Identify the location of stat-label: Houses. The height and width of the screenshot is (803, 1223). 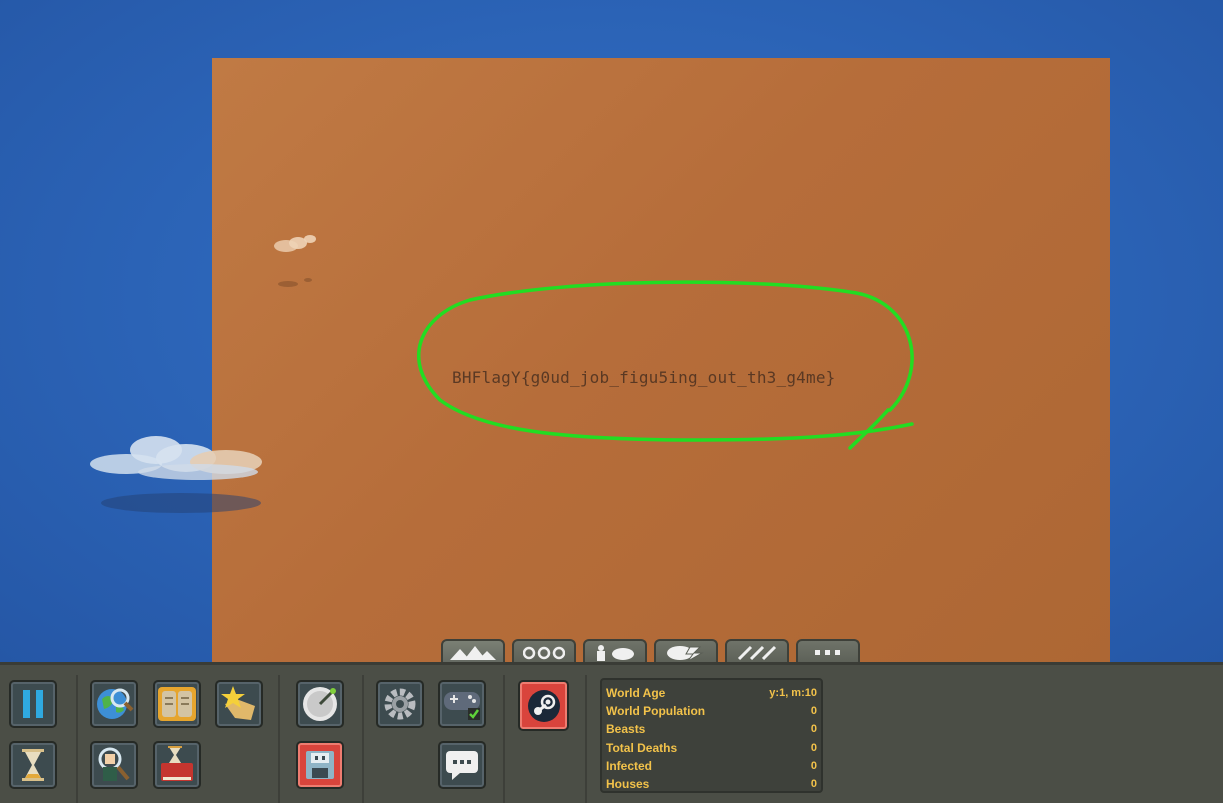
(628, 784).